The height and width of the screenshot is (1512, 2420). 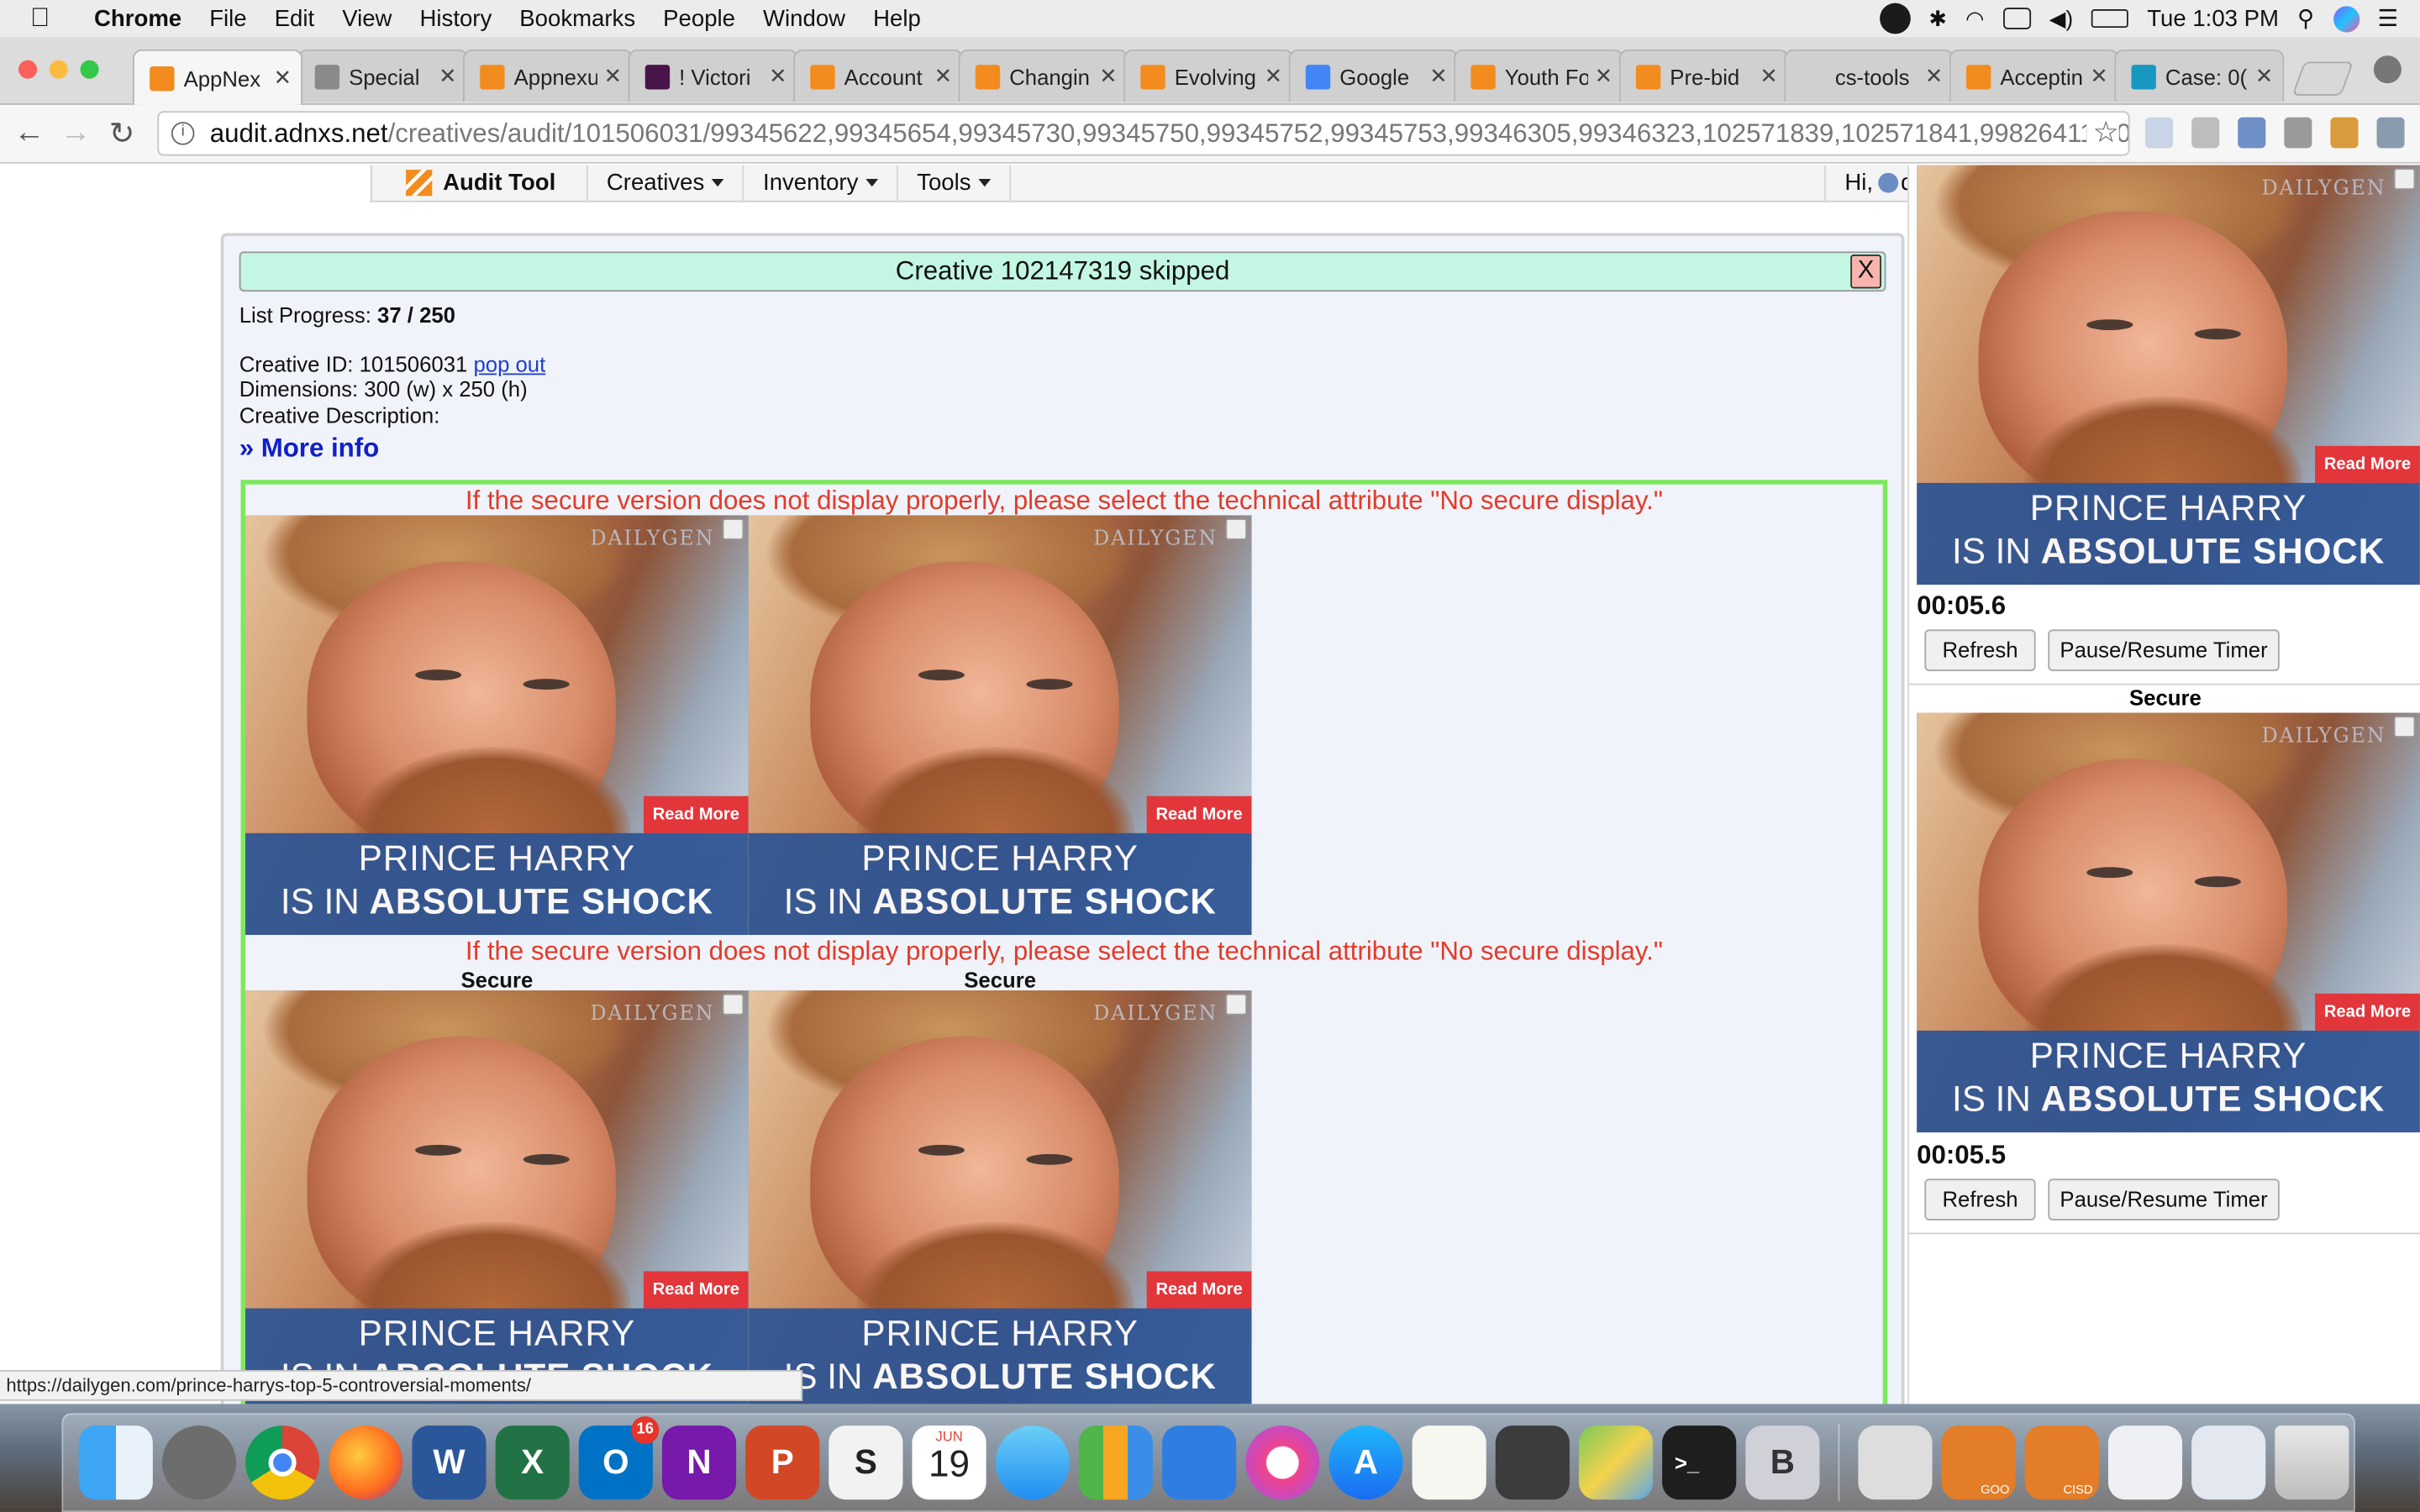 What do you see at coordinates (1449, 1462) in the screenshot?
I see `textedit-icon` at bounding box center [1449, 1462].